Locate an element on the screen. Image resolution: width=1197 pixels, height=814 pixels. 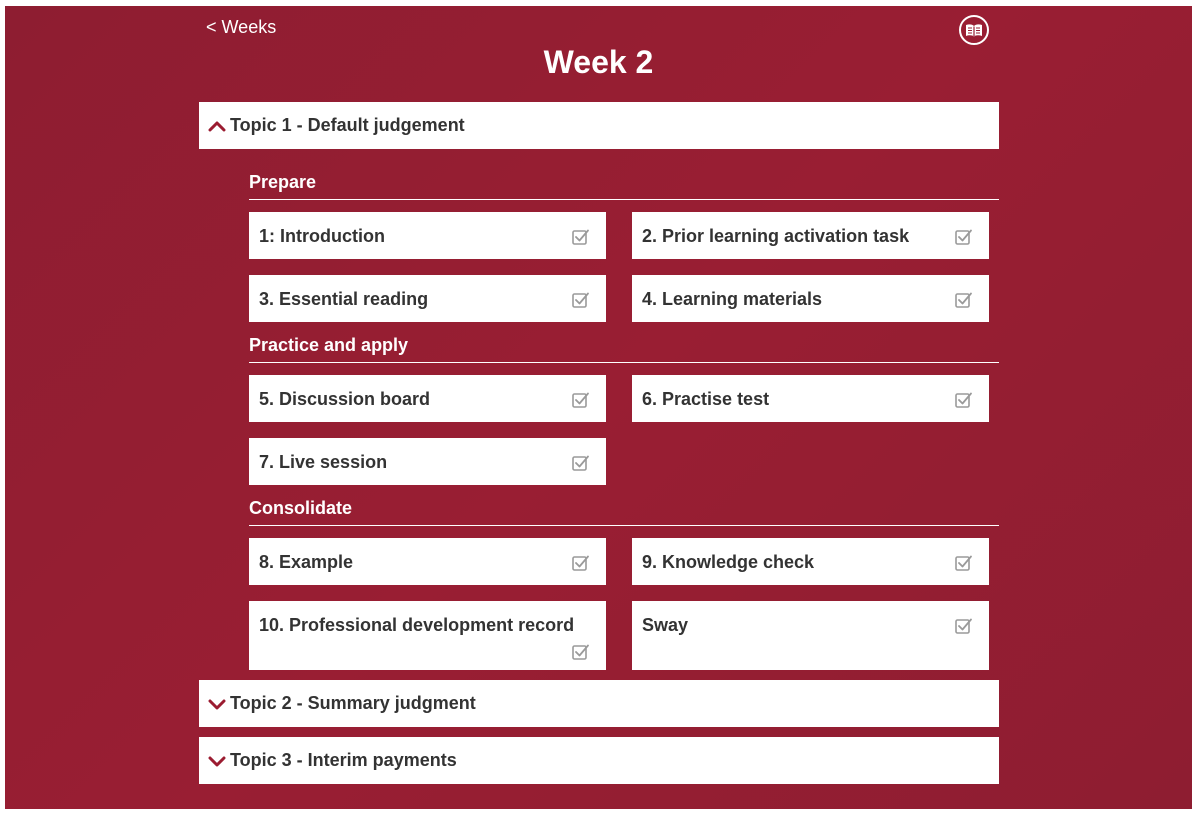
topic-label: Topic 3 - Interim payments is located at coordinates (343, 760).